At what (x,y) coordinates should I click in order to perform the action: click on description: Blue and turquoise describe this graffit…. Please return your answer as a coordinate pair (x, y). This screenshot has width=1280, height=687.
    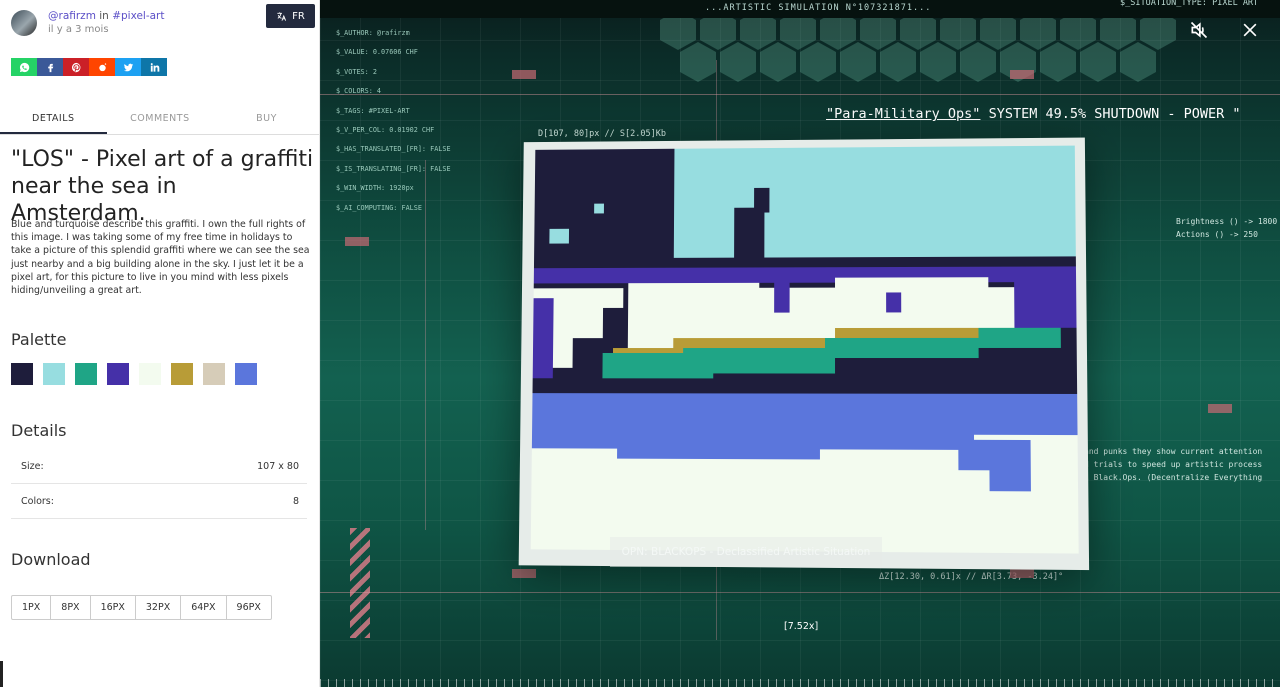
    Looking at the image, I should click on (160, 258).